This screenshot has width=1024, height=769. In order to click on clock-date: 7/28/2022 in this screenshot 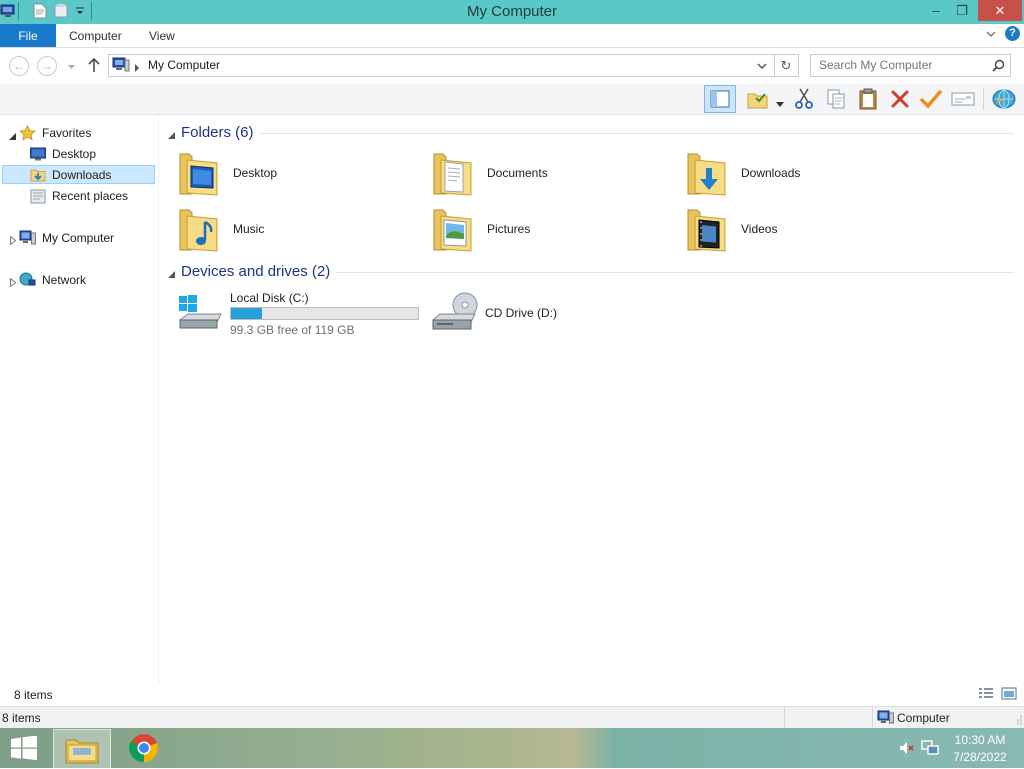, I will do `click(980, 757)`.